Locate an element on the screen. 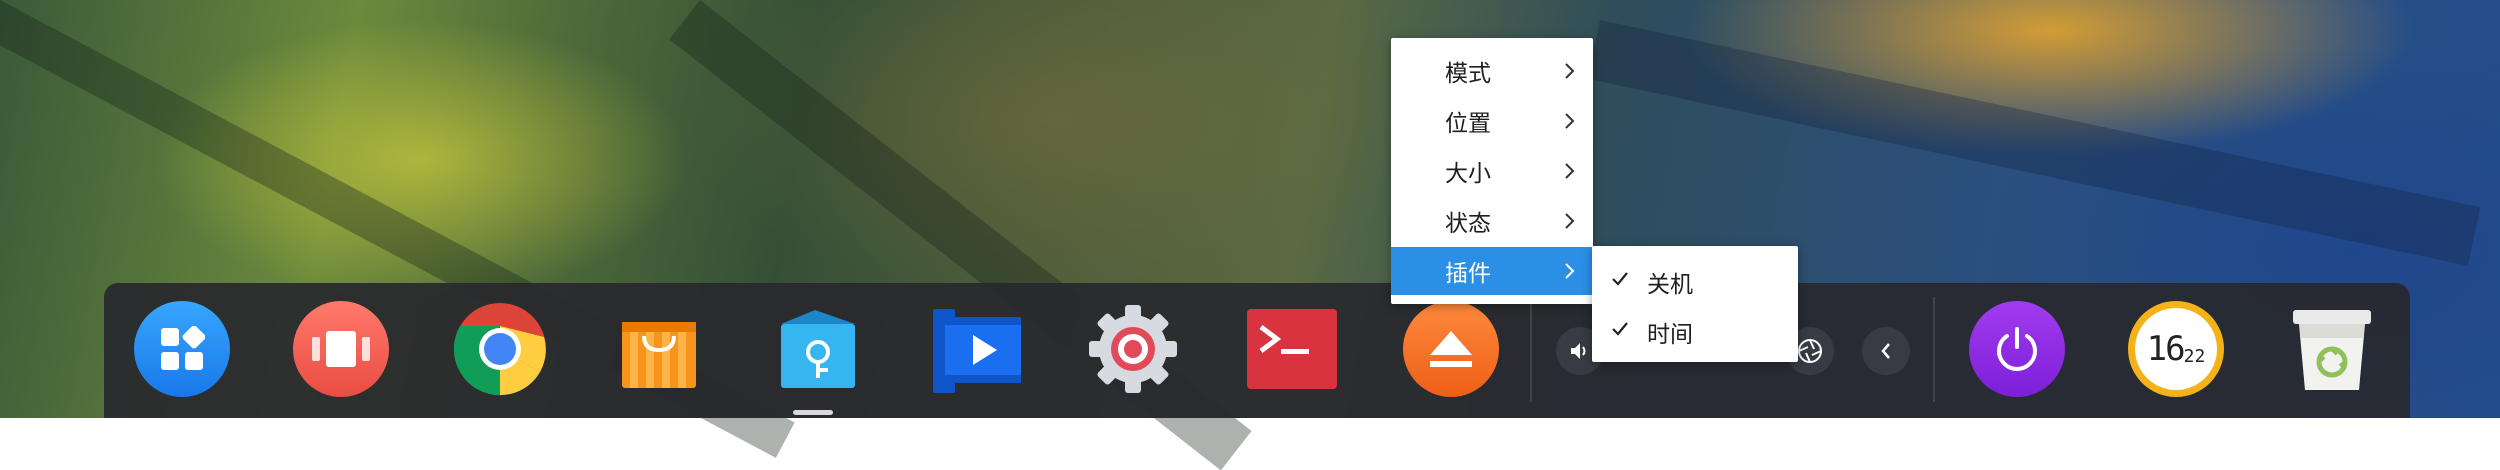 Image resolution: width=2500 pixels, height=470 pixels. file-manager-button is located at coordinates (818, 349).